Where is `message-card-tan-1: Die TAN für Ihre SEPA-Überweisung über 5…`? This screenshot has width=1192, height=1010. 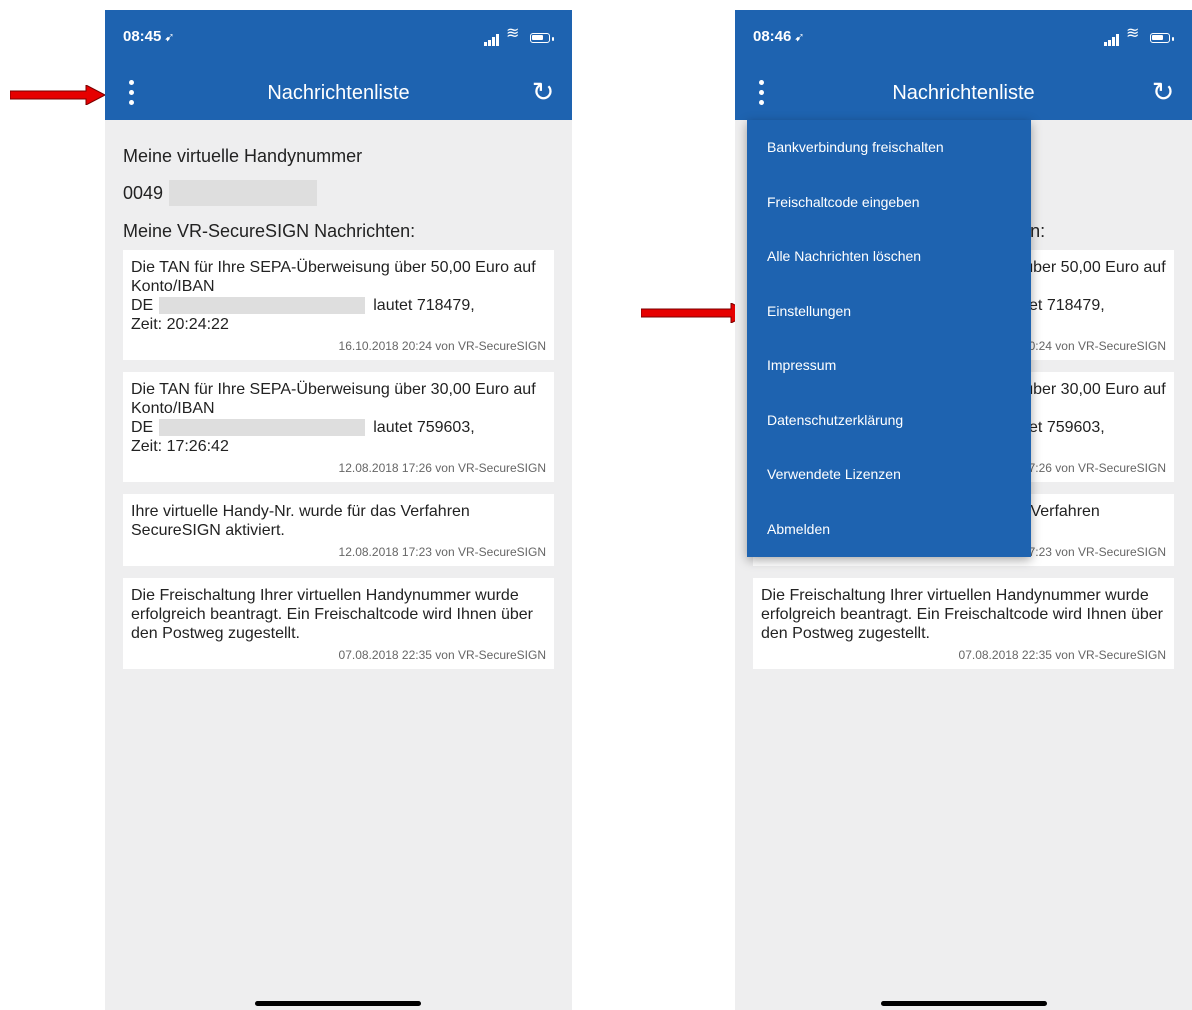
message-card-tan-1: Die TAN für Ihre SEPA-Überweisung über 5… is located at coordinates (338, 305).